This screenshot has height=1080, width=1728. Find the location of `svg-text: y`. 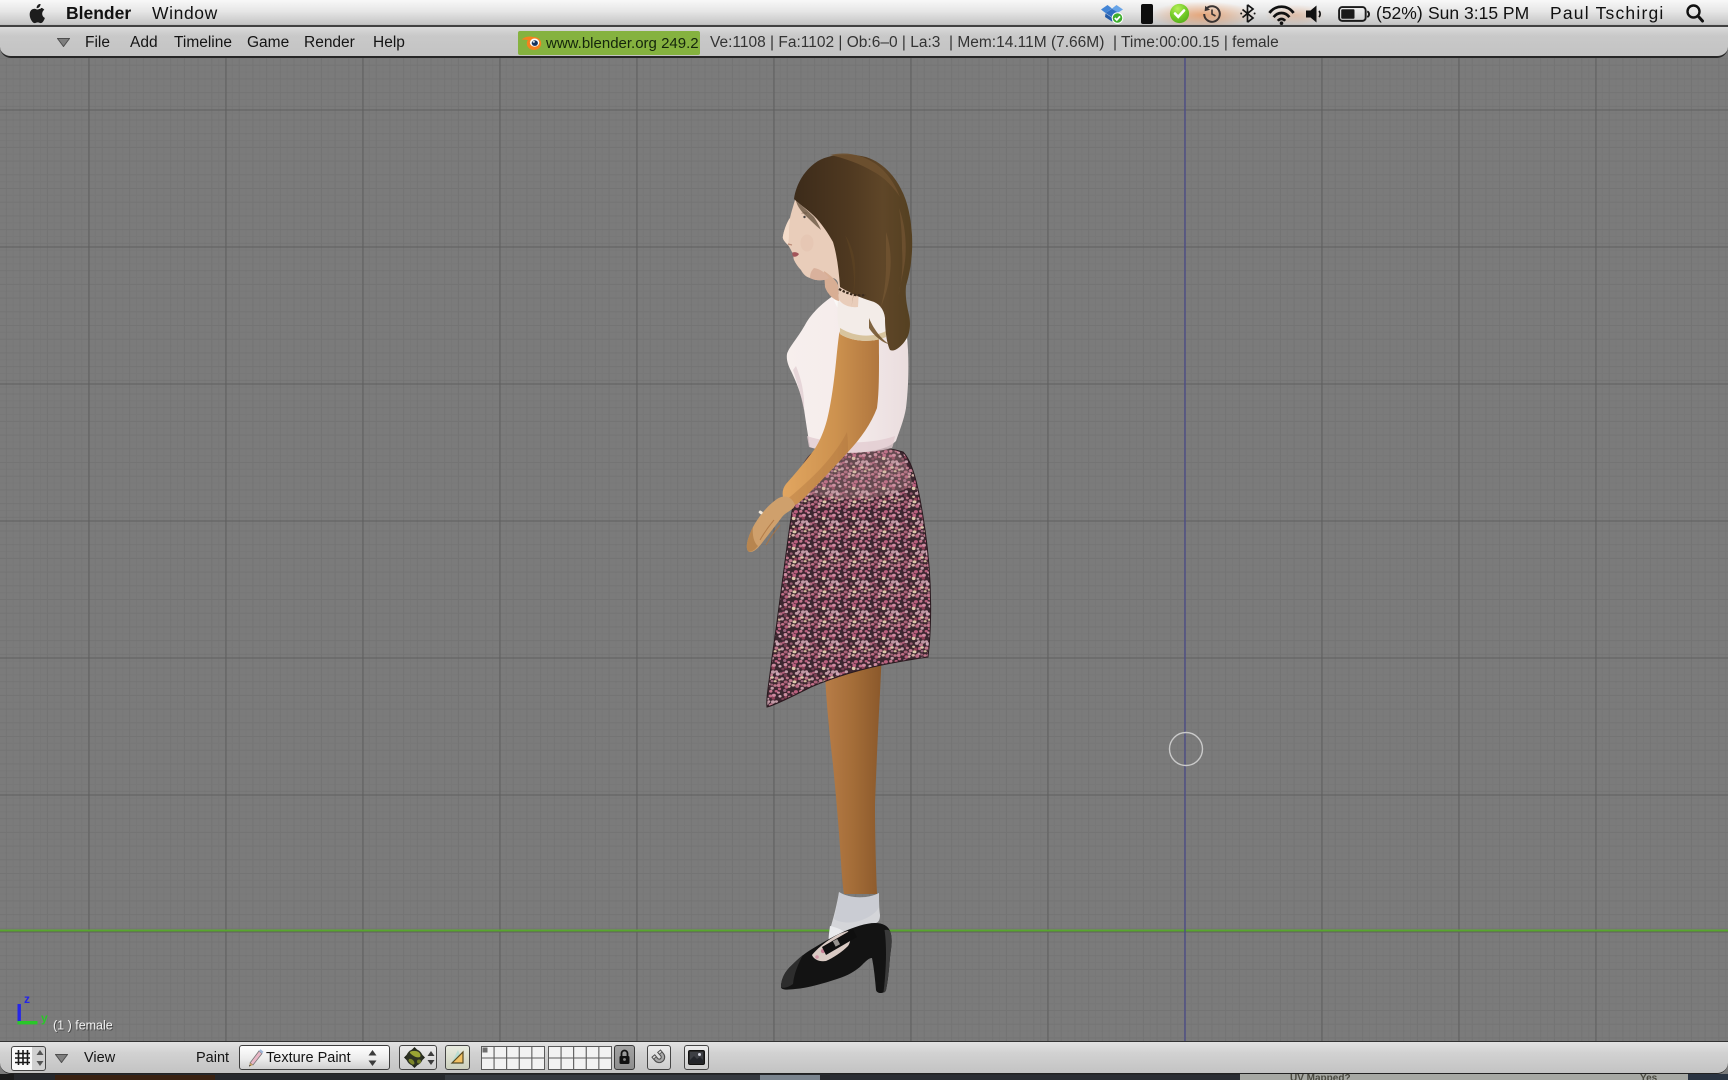

svg-text: y is located at coordinates (44, 1018).